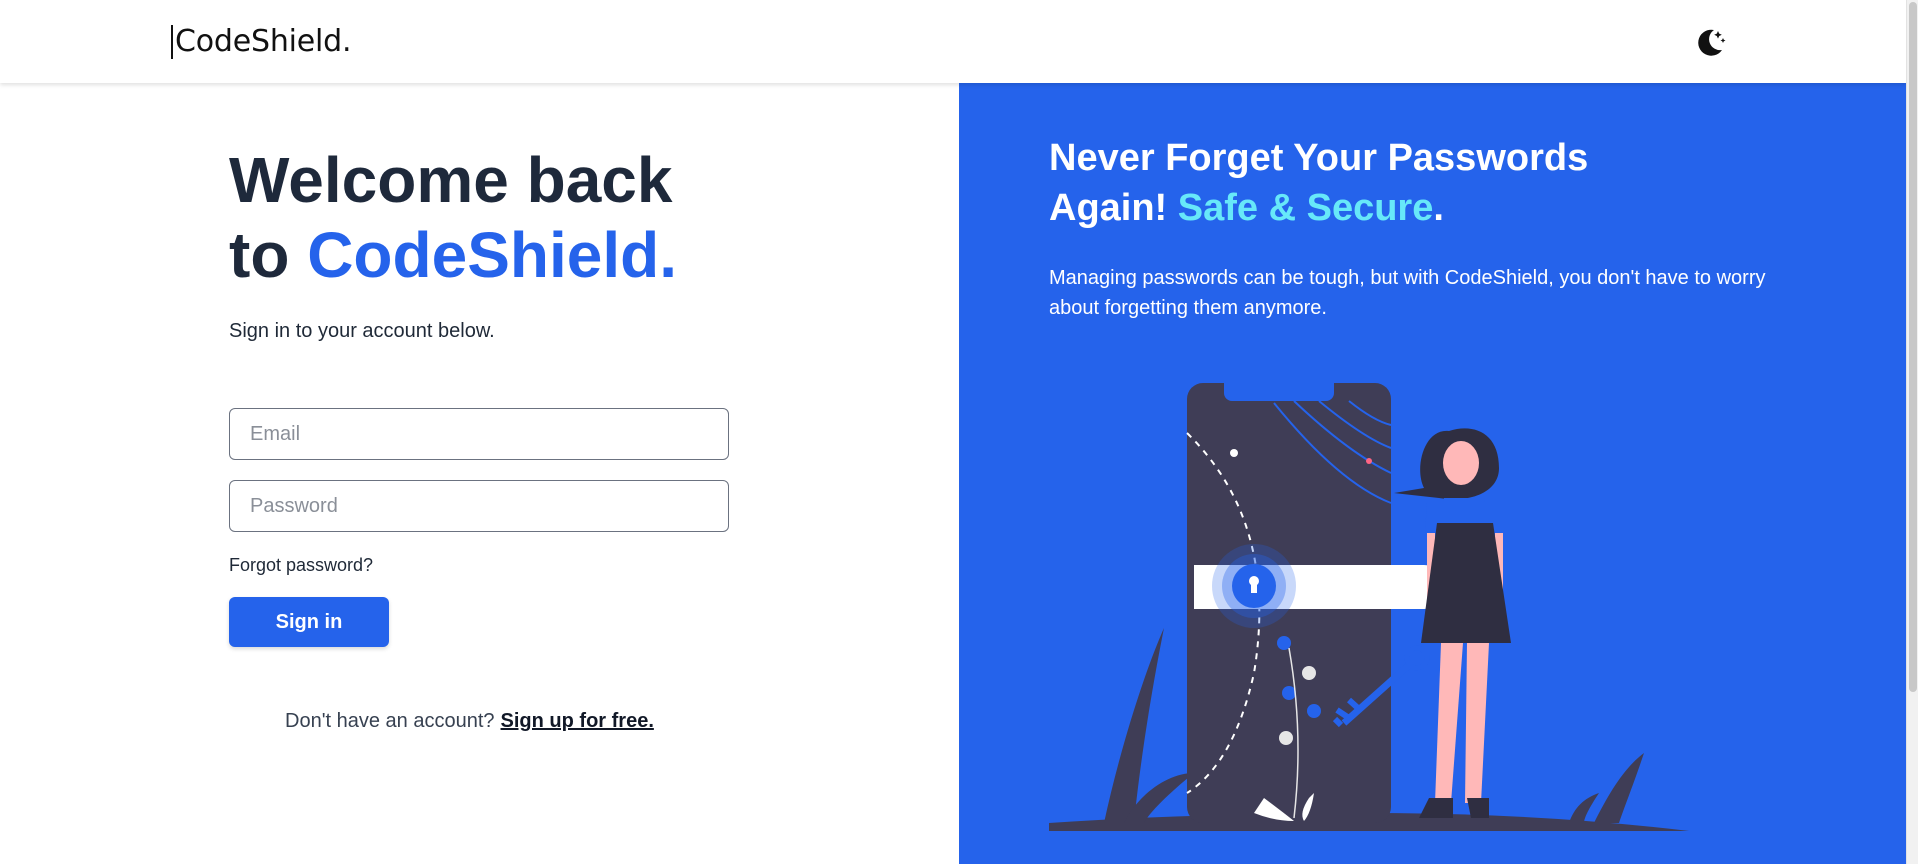 The image size is (1918, 864). Describe the element at coordinates (451, 180) in the screenshot. I see `title-line-1: Welcome back` at that location.